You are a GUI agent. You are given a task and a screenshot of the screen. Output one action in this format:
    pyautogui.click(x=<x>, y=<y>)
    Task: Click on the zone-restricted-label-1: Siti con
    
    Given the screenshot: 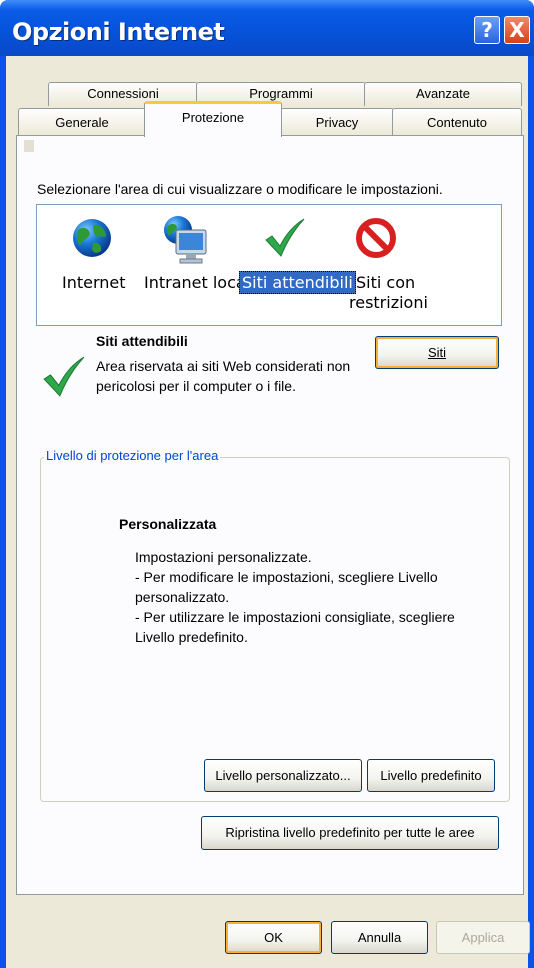 What is the action you would take?
    pyautogui.click(x=386, y=282)
    